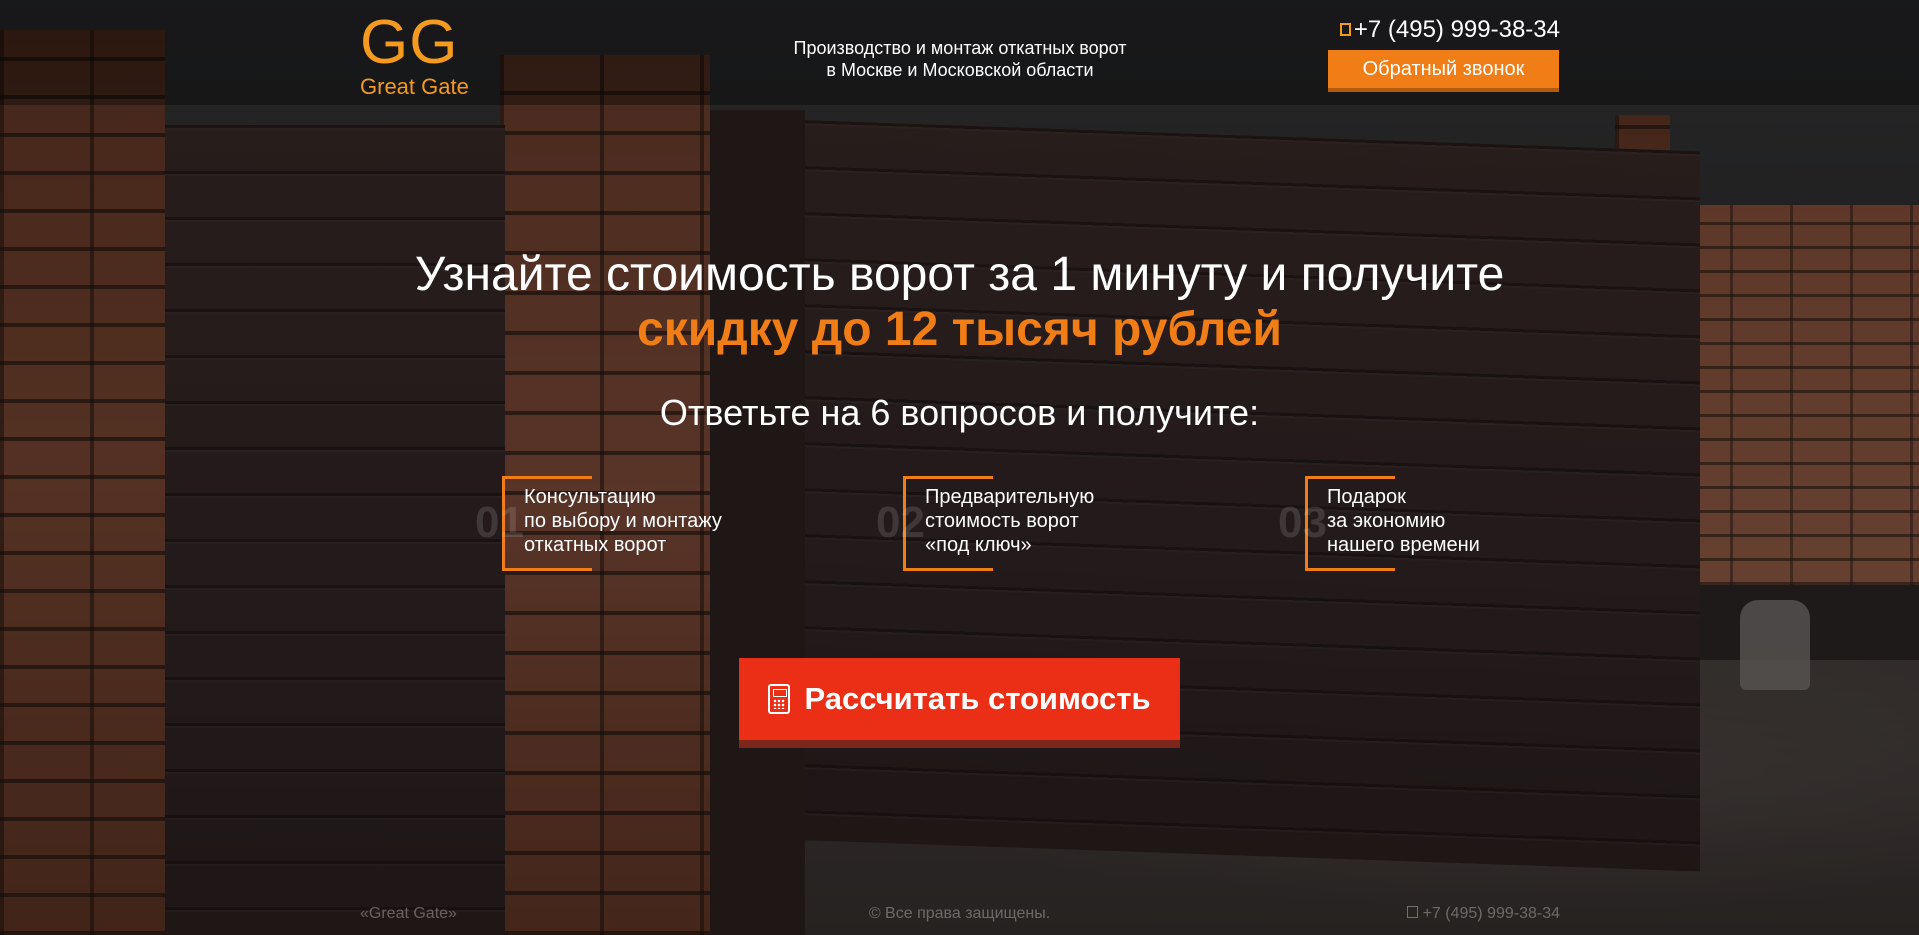 The image size is (1919, 935). What do you see at coordinates (1456, 29) in the screenshot?
I see `header-phone-number: +7 (495) 999-38-34` at bounding box center [1456, 29].